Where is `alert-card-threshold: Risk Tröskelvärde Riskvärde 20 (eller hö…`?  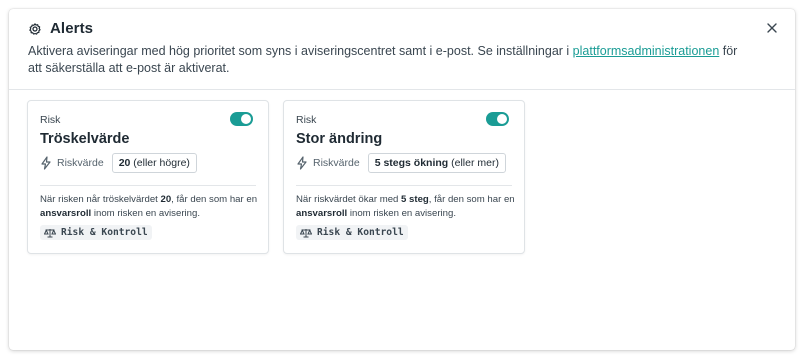 alert-card-threshold: Risk Tröskelvärde Riskvärde 20 (eller hö… is located at coordinates (148, 177).